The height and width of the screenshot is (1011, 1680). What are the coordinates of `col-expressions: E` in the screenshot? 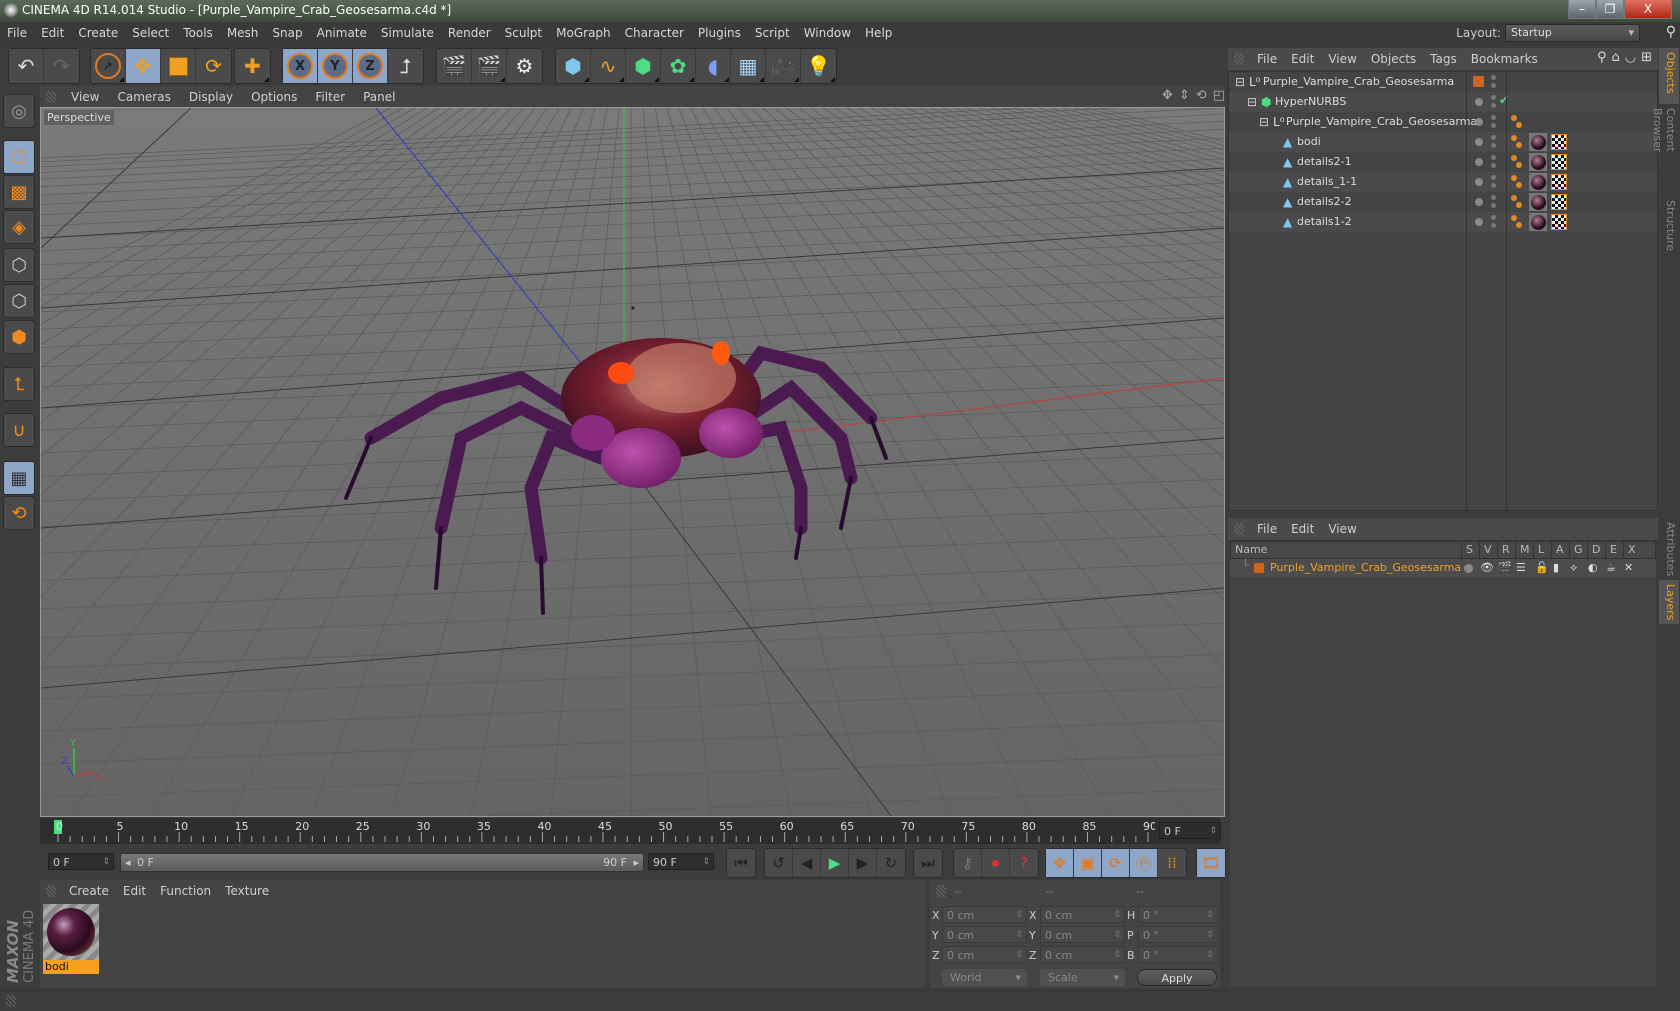 It's located at (1614, 550).